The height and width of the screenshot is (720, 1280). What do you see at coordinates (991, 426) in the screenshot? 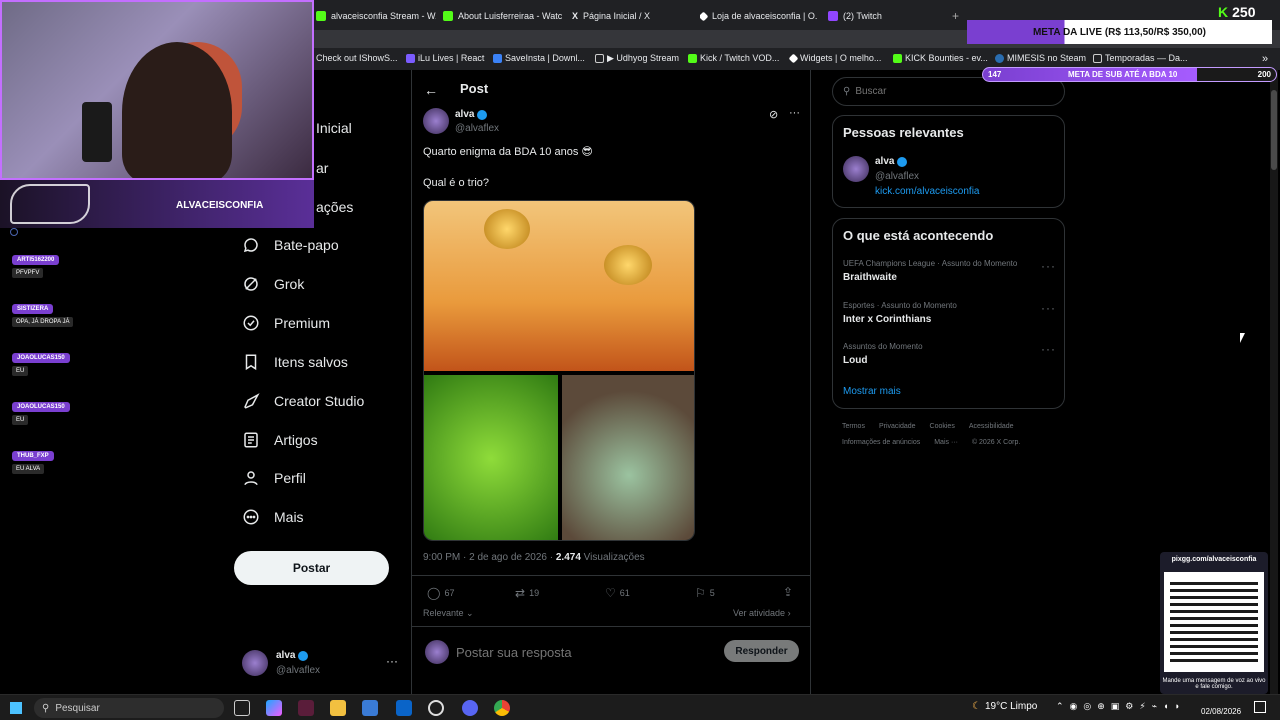
I see `footer-link: Acessibilidade` at bounding box center [991, 426].